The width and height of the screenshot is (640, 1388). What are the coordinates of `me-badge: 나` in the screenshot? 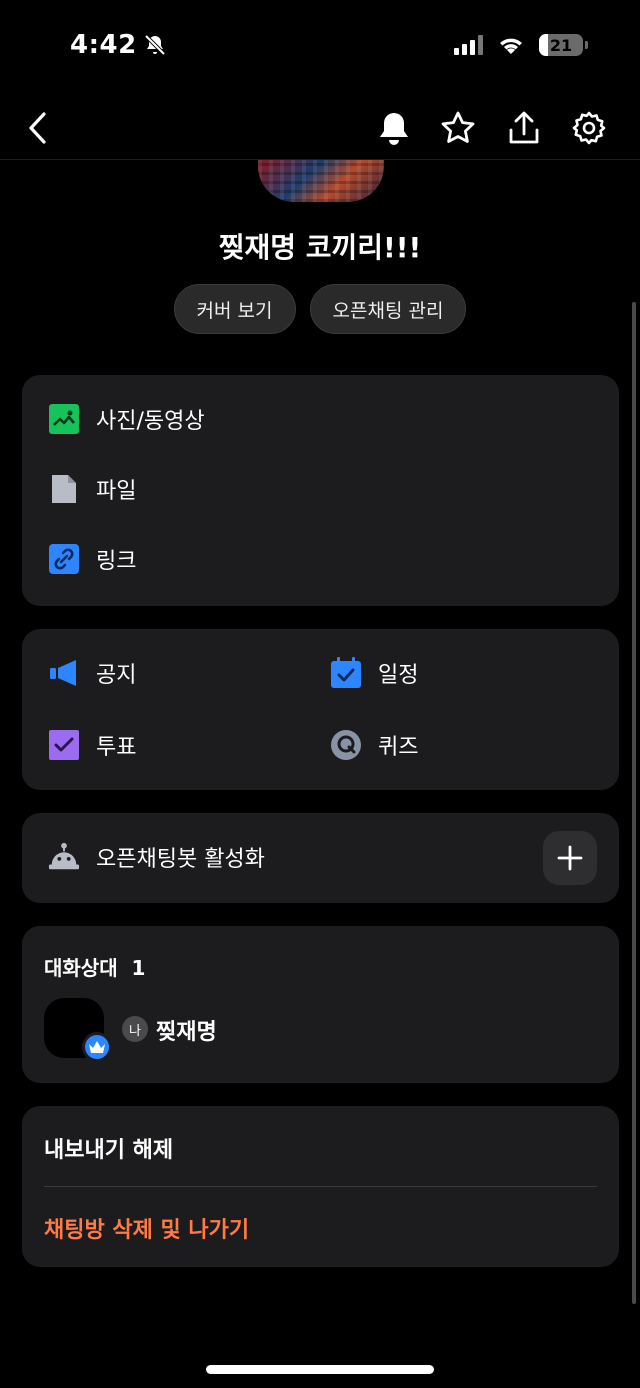 It's located at (135, 1029).